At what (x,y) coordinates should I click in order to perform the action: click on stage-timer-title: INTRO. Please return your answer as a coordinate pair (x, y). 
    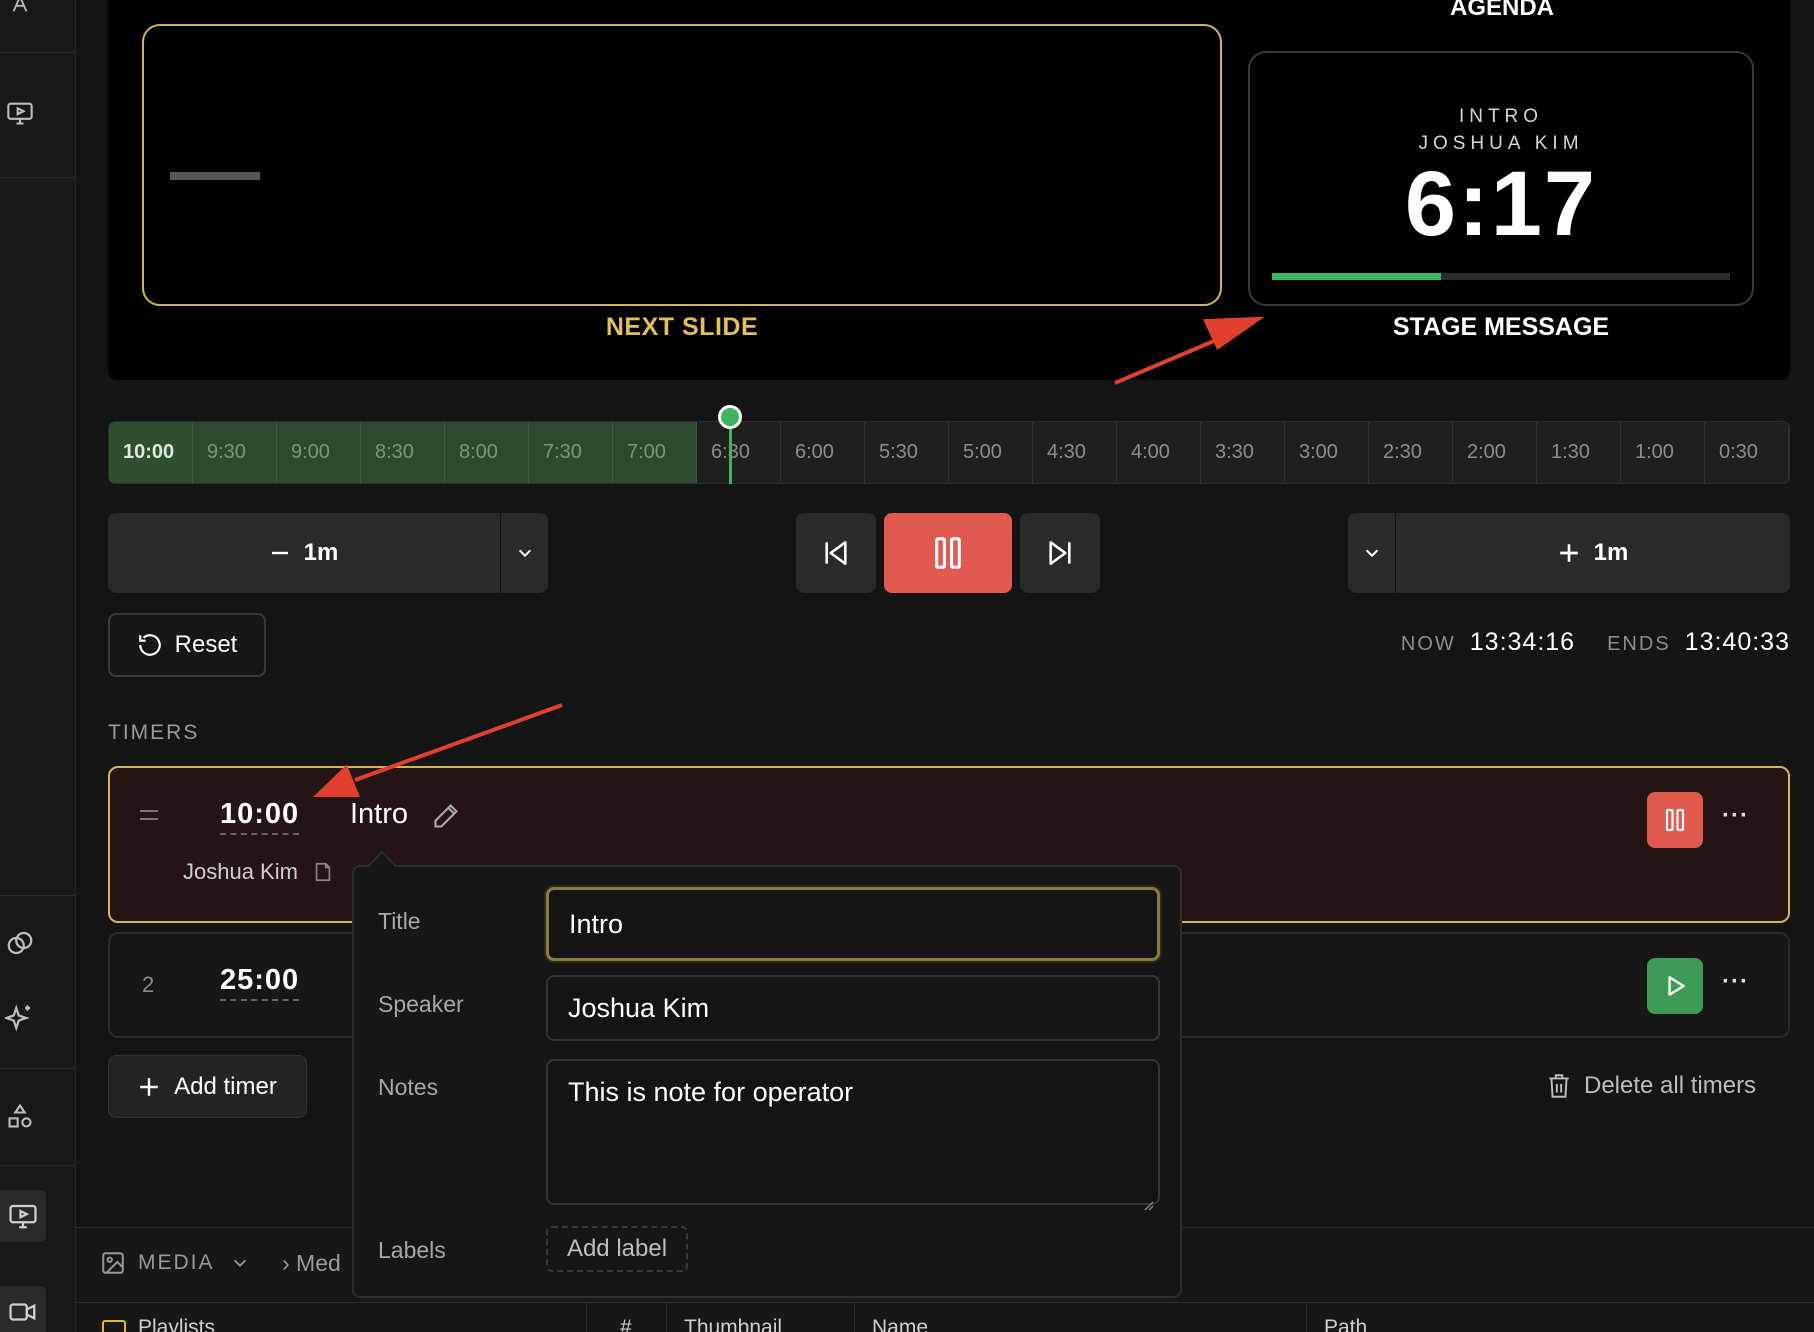
    Looking at the image, I should click on (1501, 116).